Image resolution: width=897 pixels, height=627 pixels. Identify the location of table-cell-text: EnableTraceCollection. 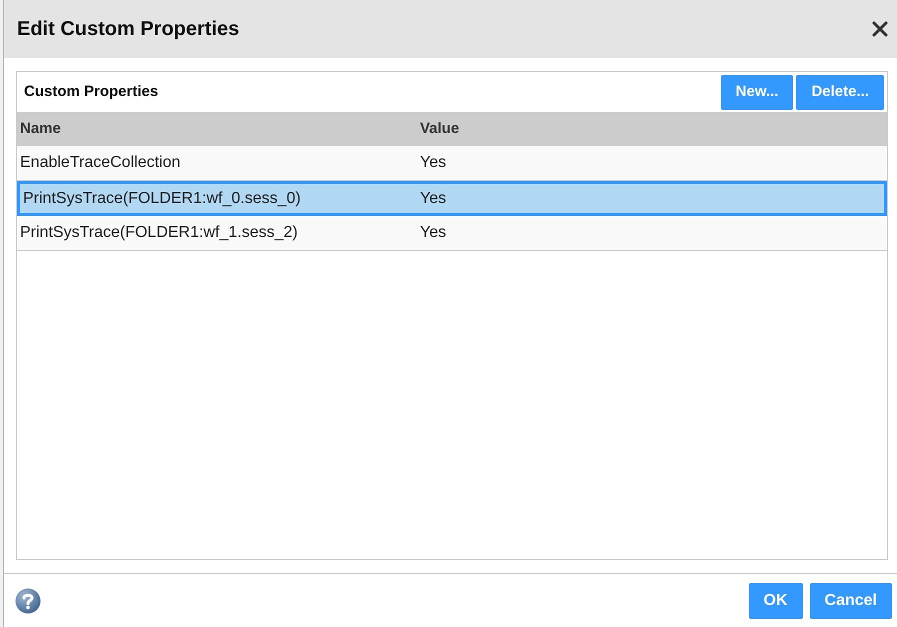
(100, 163).